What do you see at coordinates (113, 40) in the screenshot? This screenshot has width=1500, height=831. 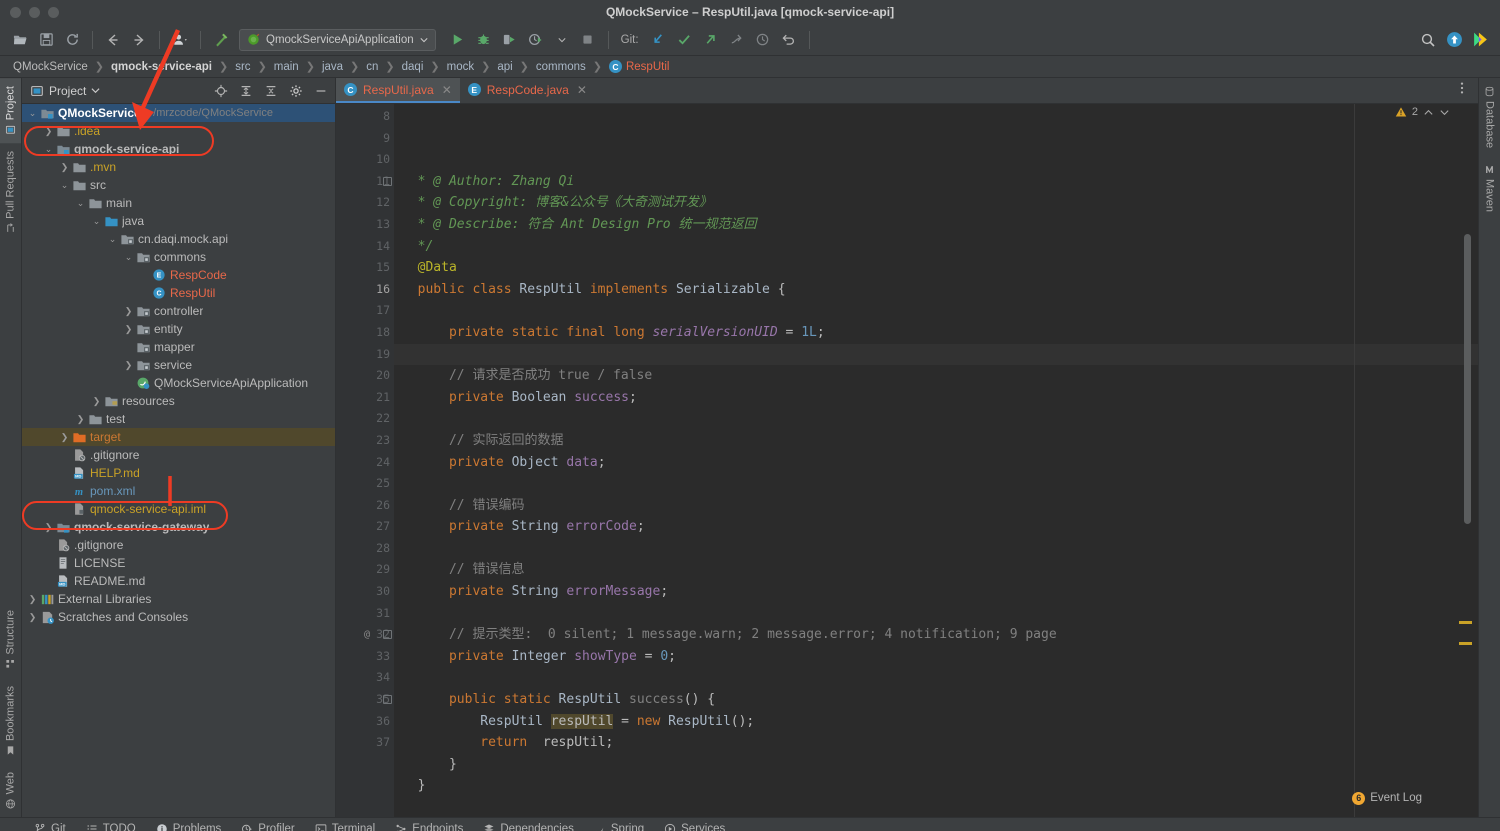 I see `back-arrow-icon` at bounding box center [113, 40].